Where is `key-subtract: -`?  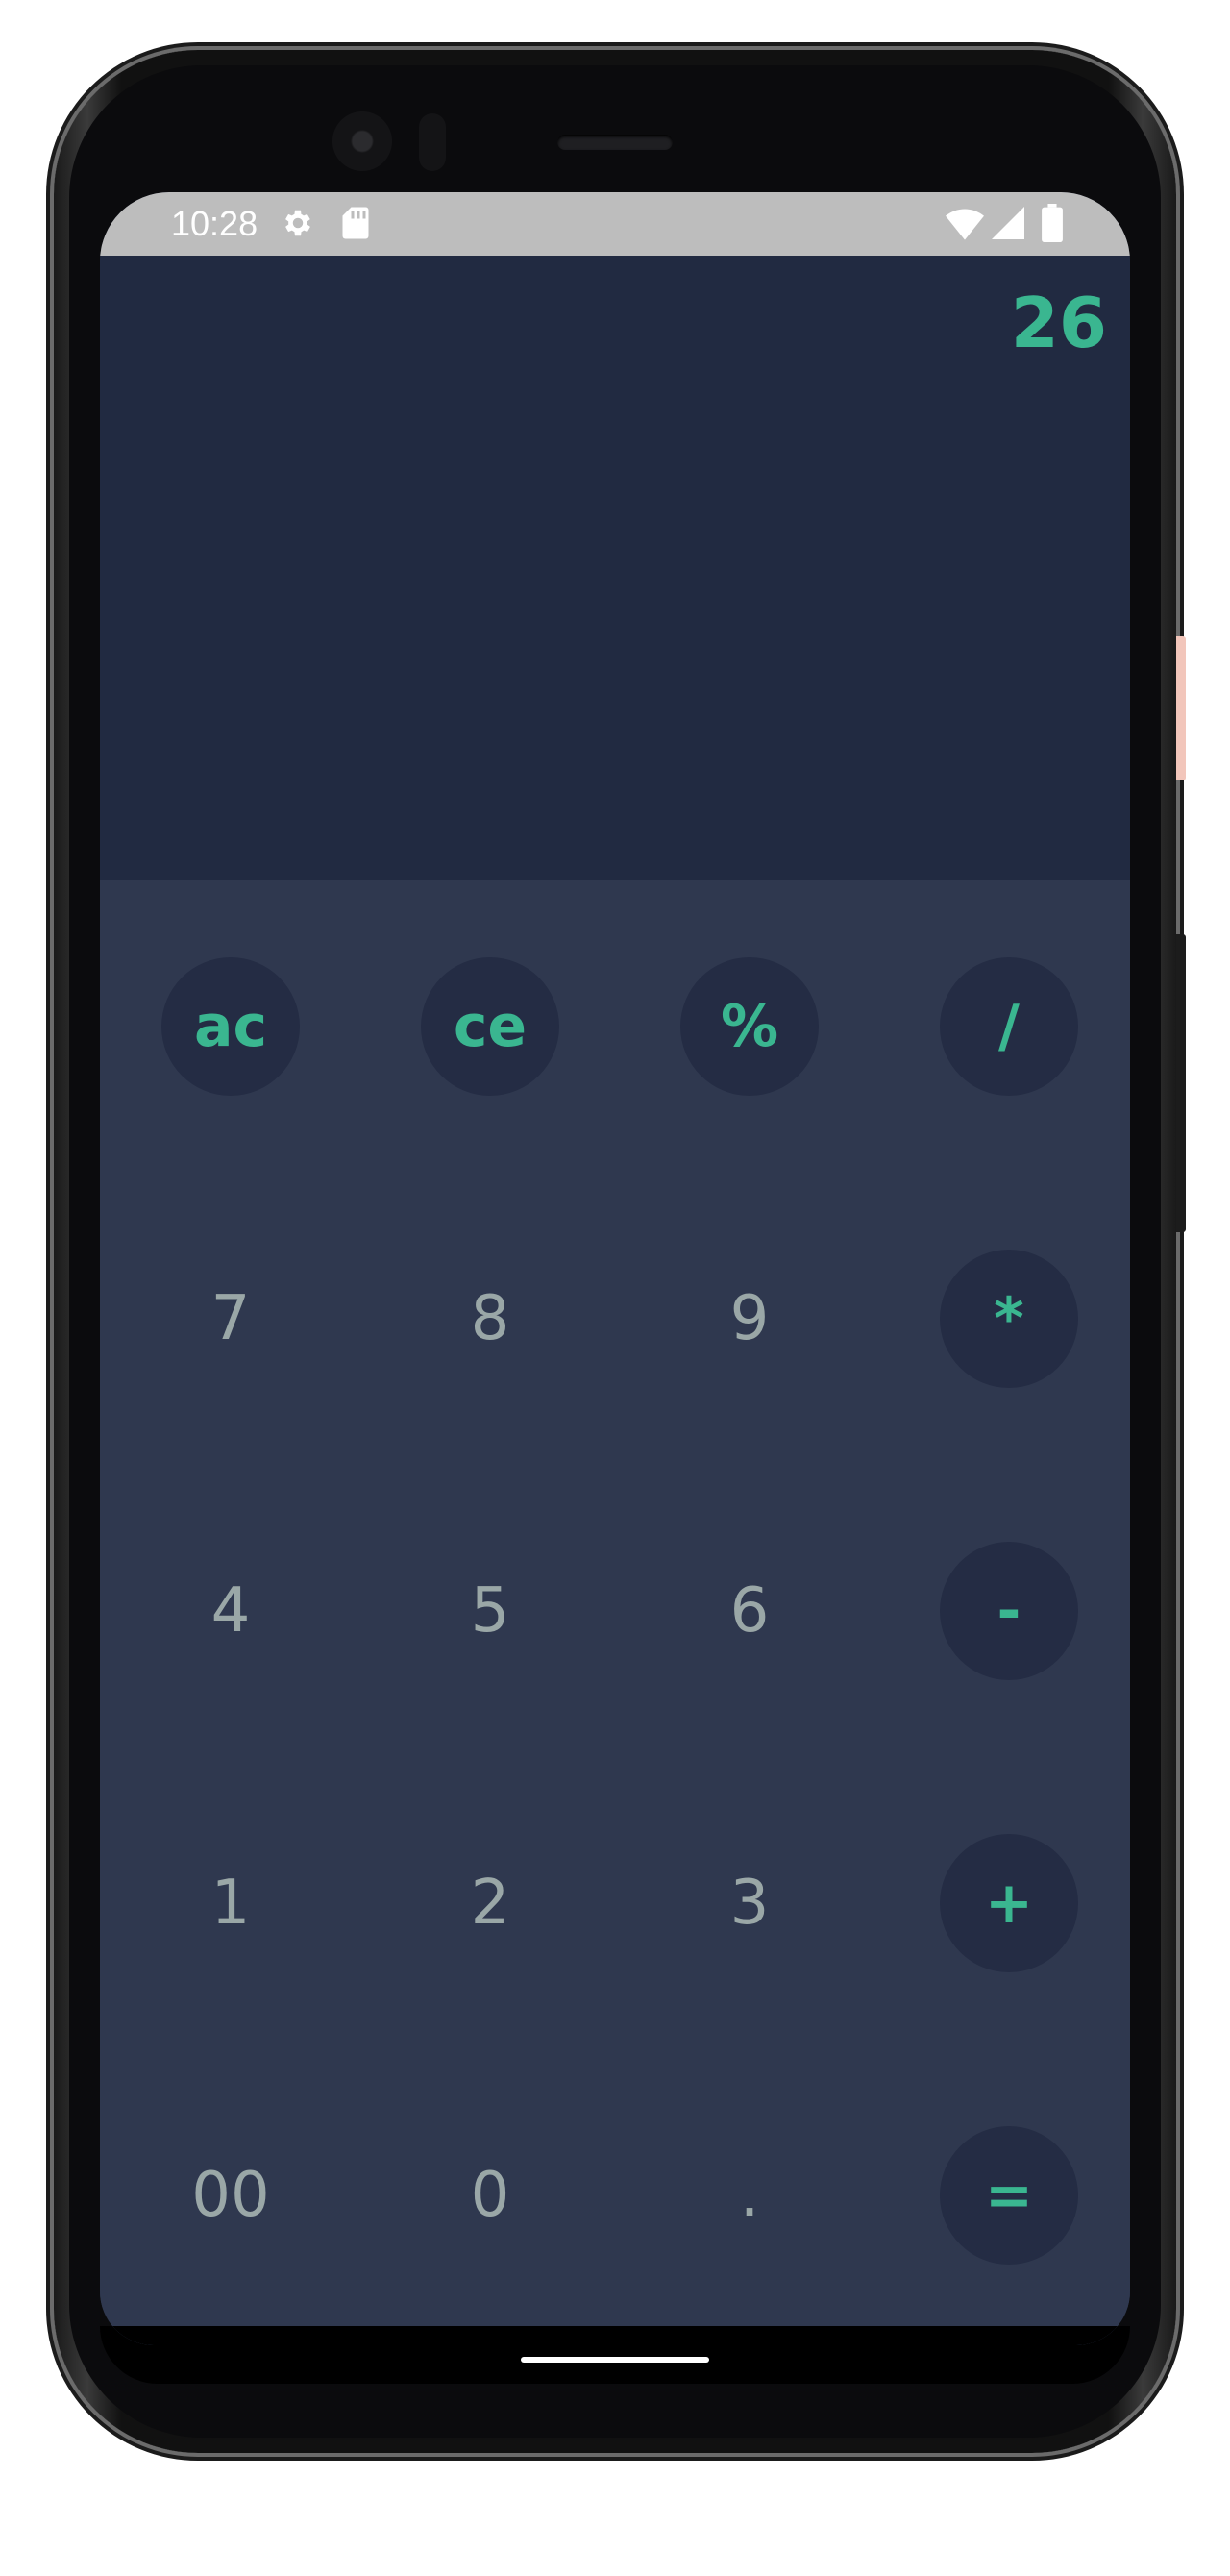 key-subtract: - is located at coordinates (1009, 1611).